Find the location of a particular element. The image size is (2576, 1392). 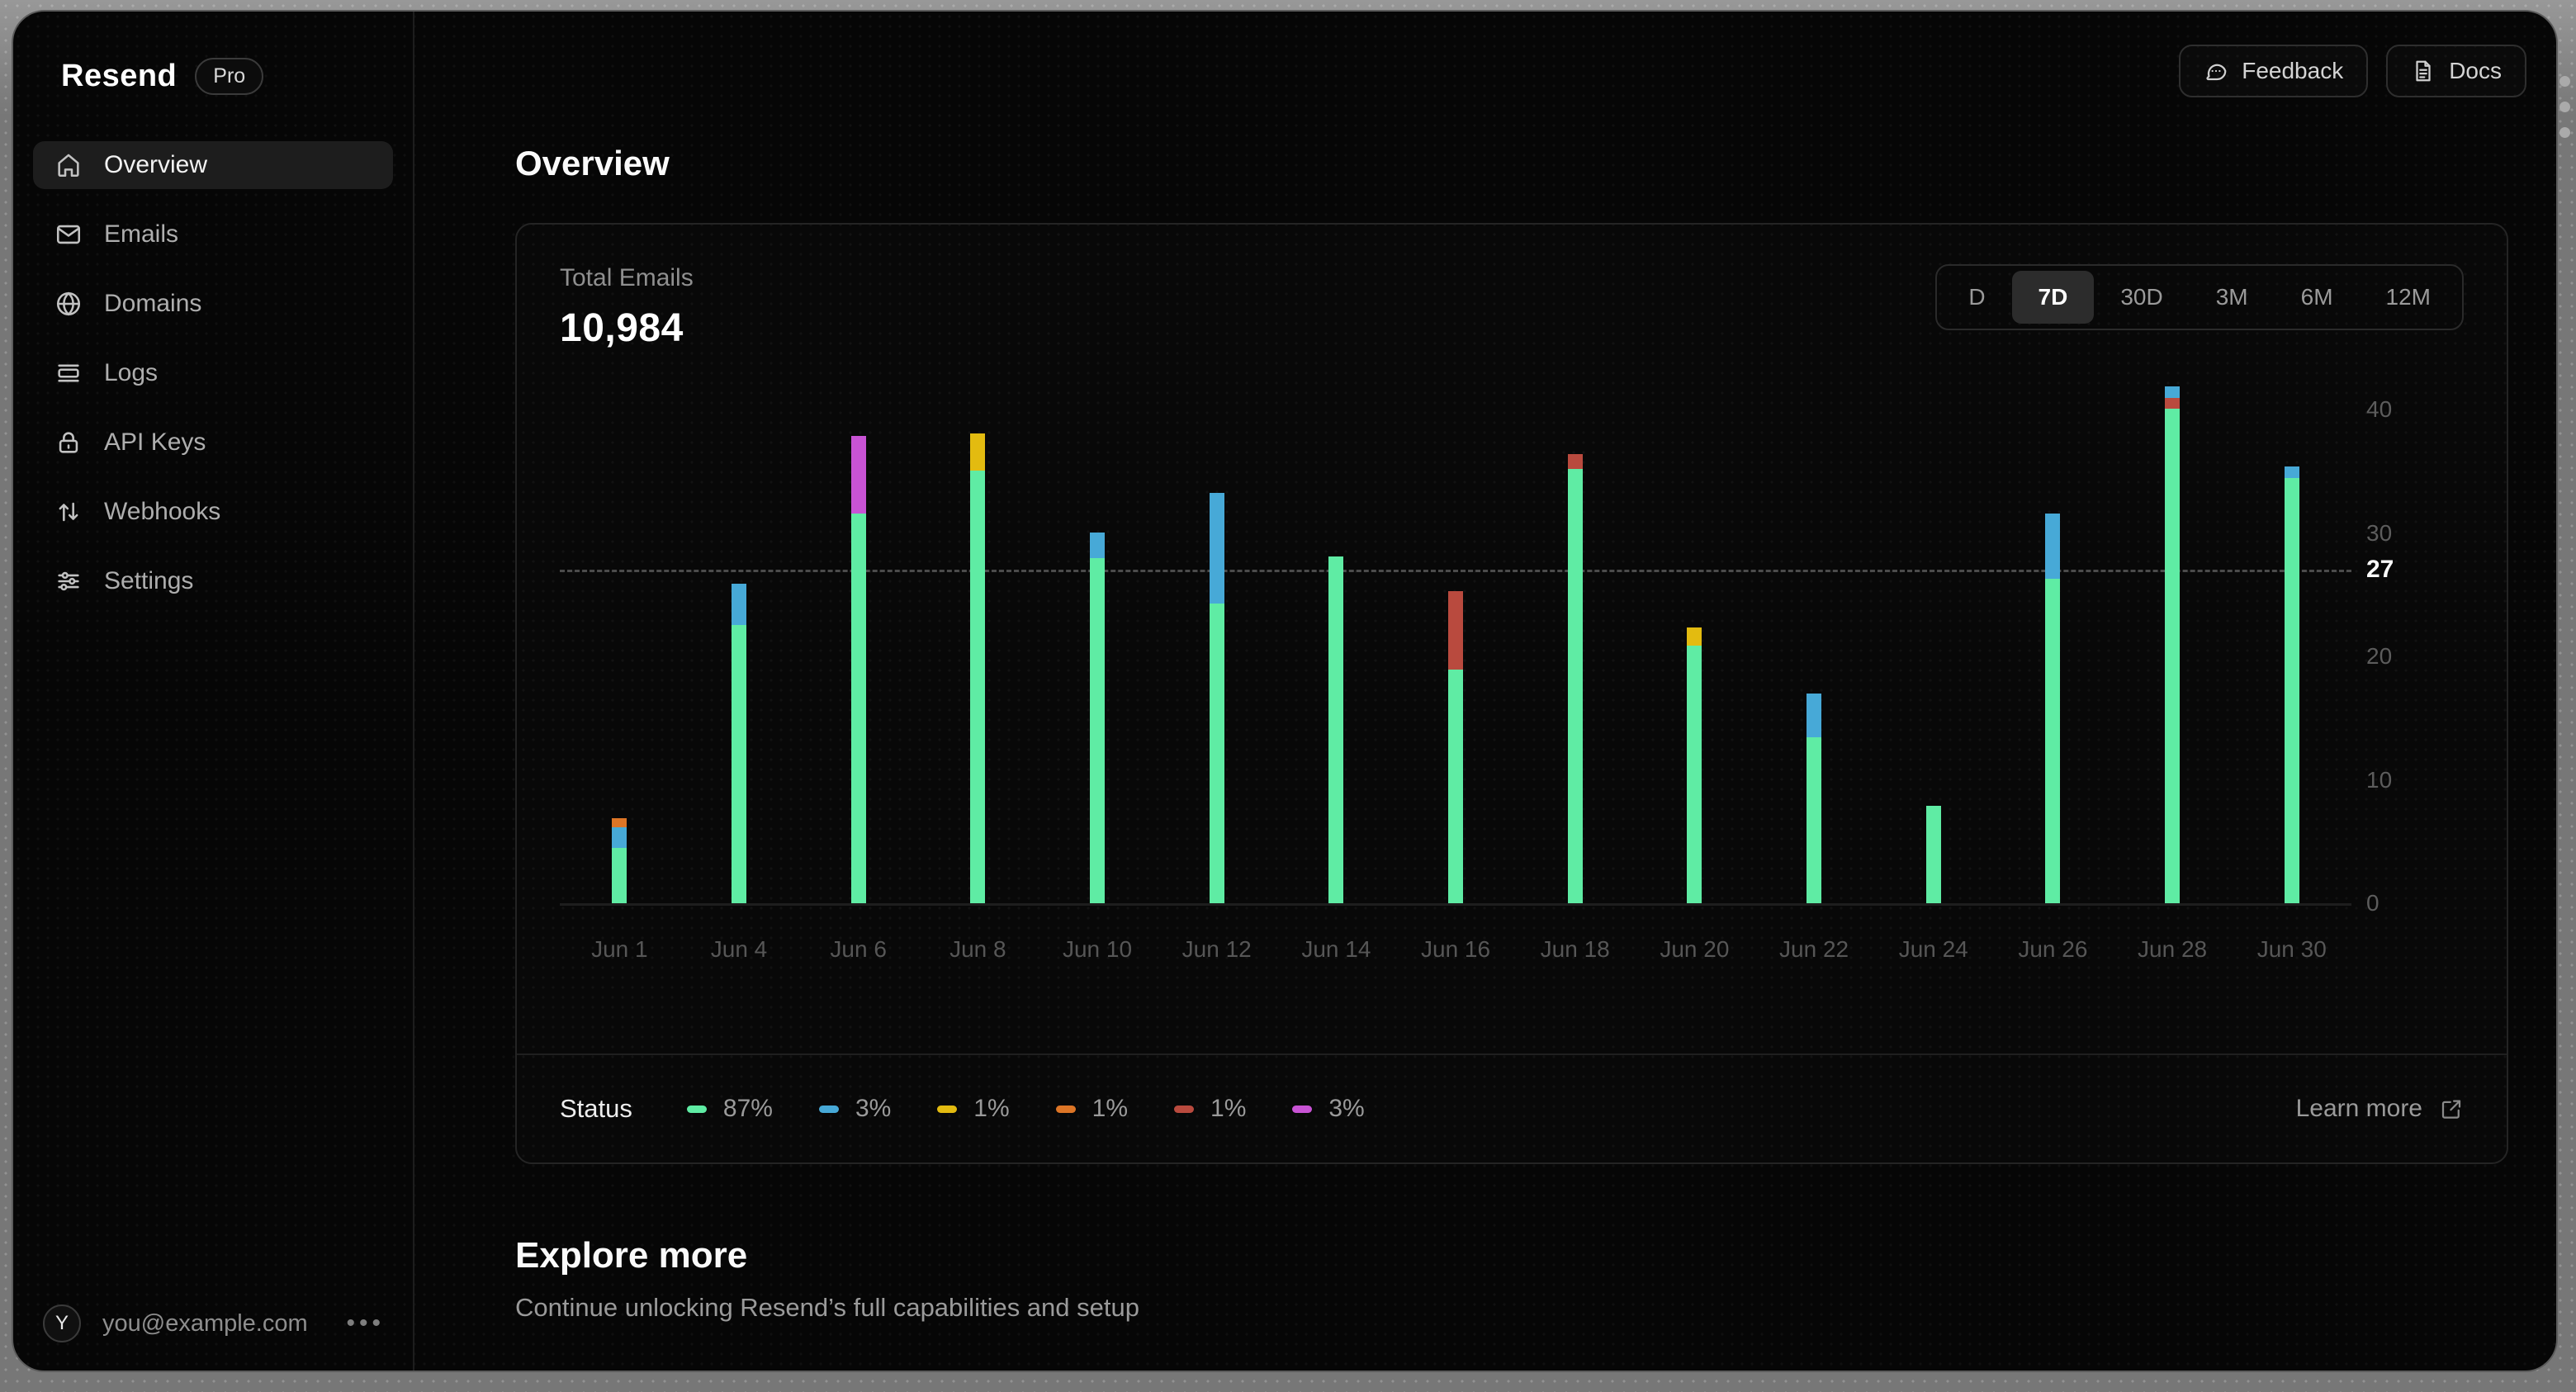

range-button-6m: 6M is located at coordinates (2317, 298).